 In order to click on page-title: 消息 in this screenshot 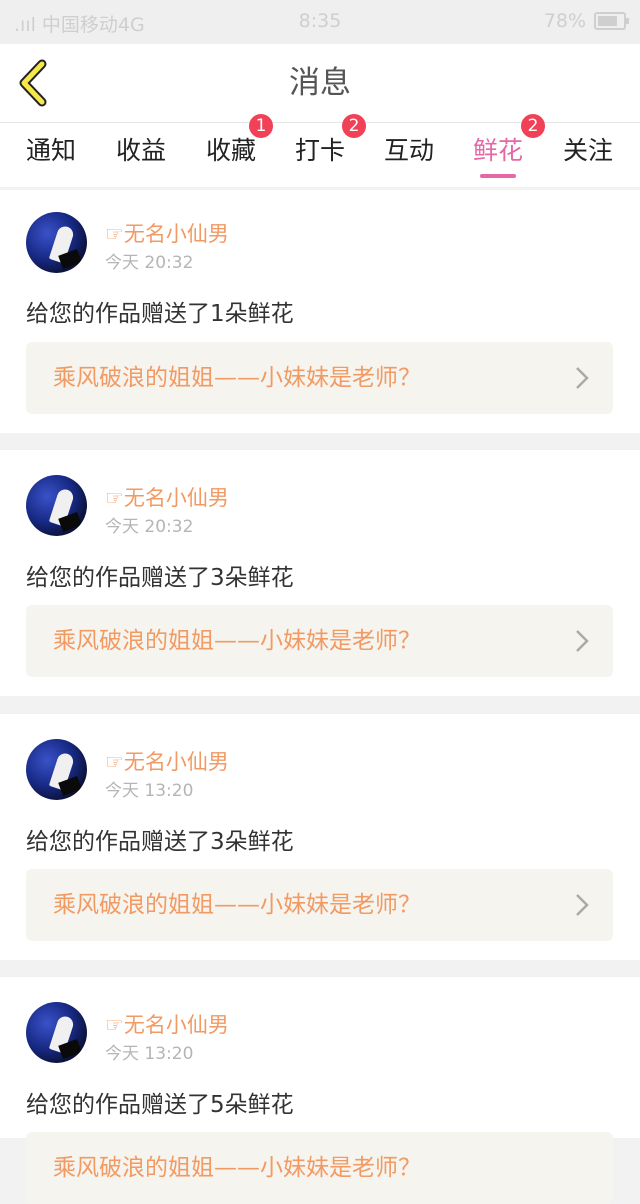, I will do `click(320, 83)`.